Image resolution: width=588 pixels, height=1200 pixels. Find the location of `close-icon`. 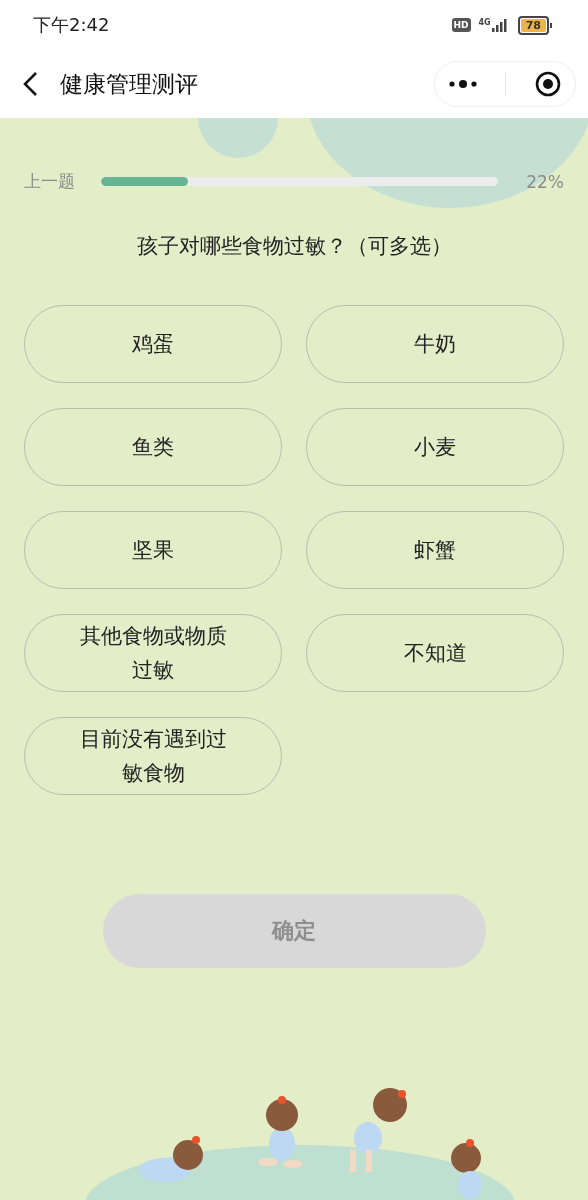

close-icon is located at coordinates (547, 84).